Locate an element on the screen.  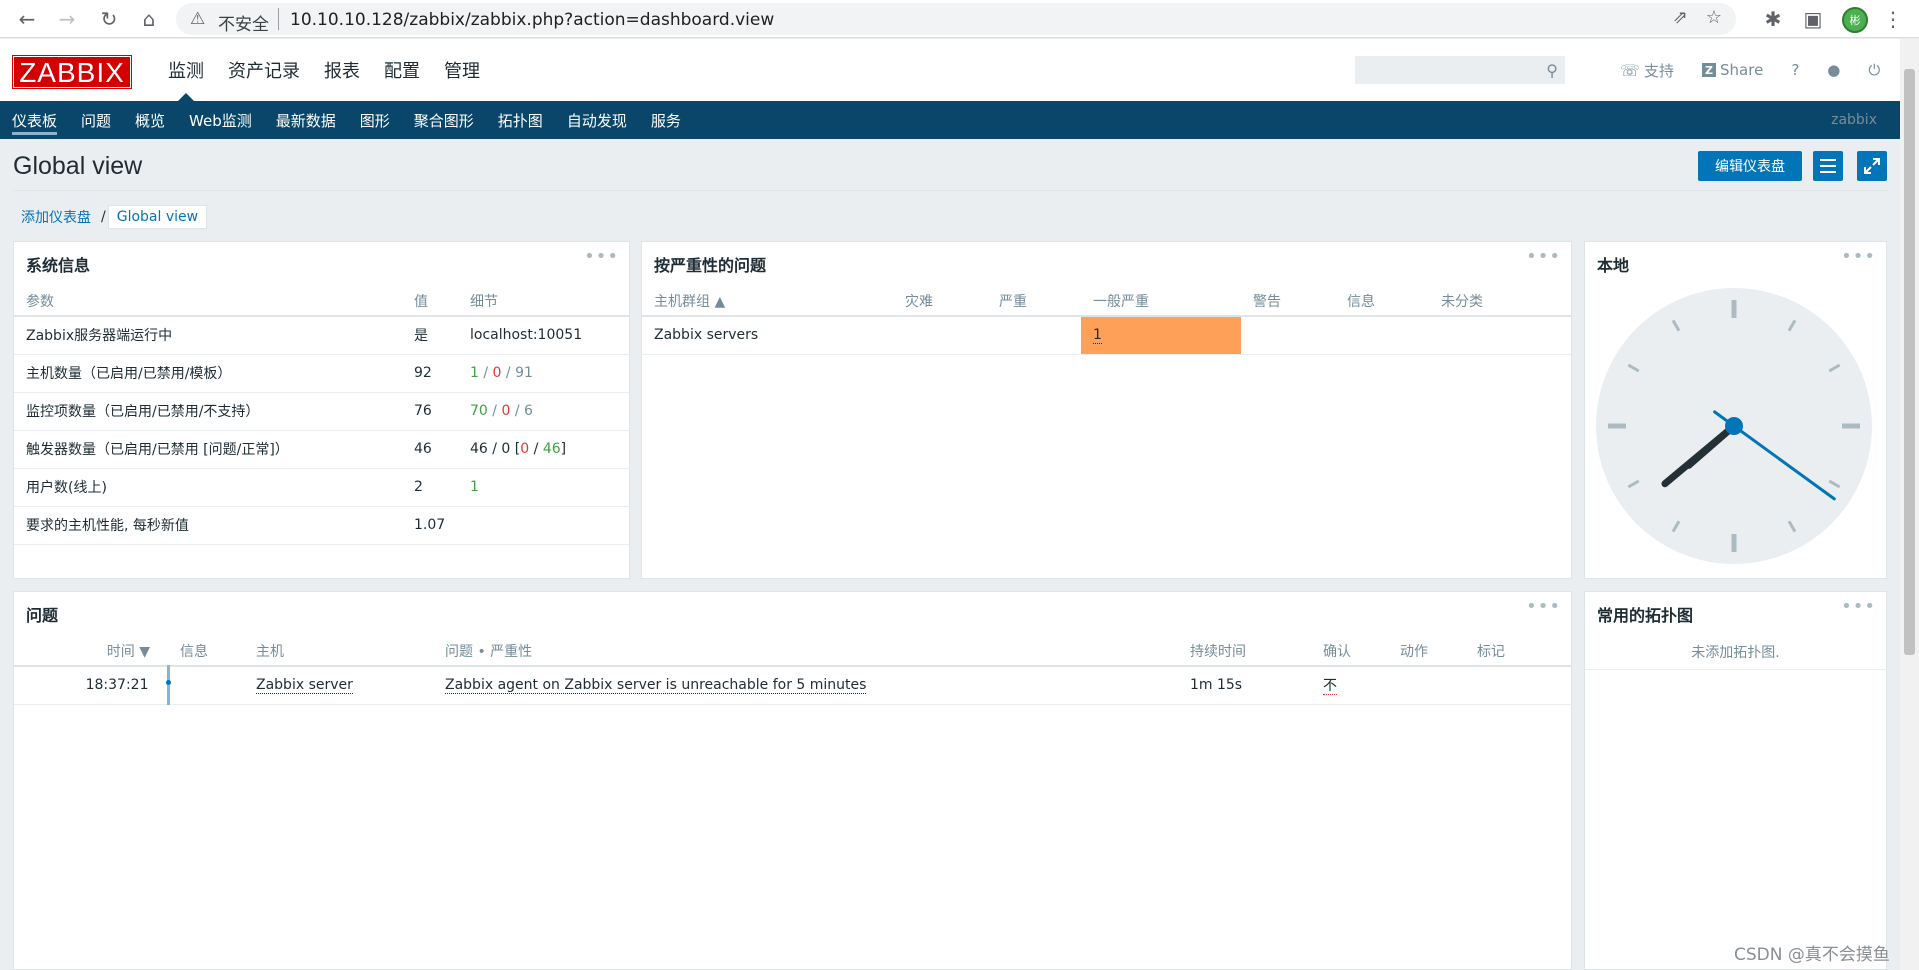
bookmark-star-icon: ☆ is located at coordinates (1714, 17).